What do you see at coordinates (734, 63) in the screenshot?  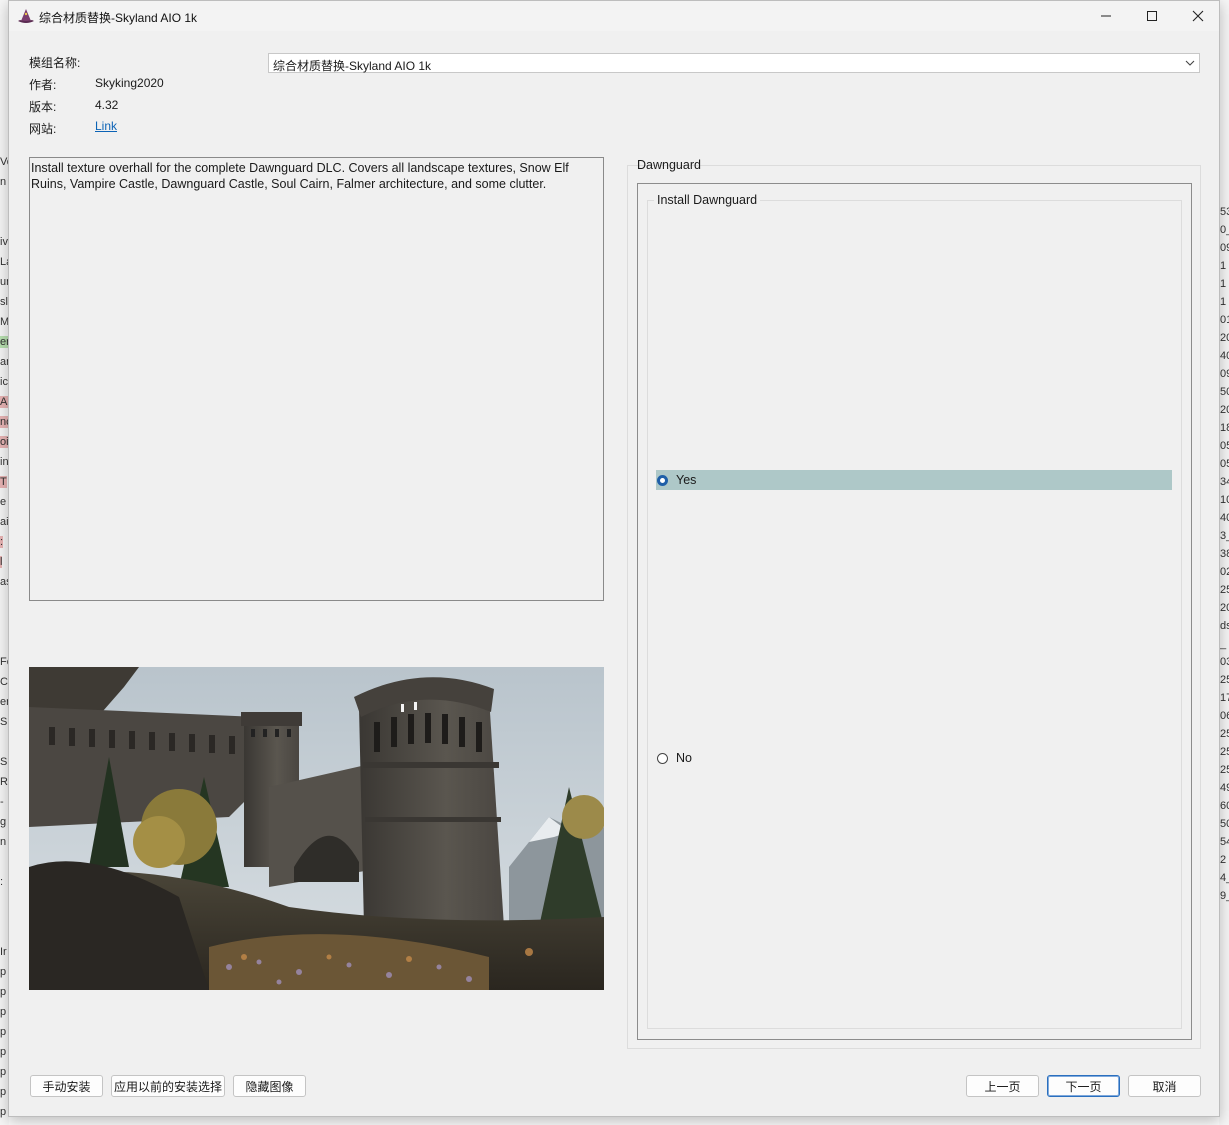 I see `mod-name-dropdown: 综合材质替换-Skyland AIO 1k` at bounding box center [734, 63].